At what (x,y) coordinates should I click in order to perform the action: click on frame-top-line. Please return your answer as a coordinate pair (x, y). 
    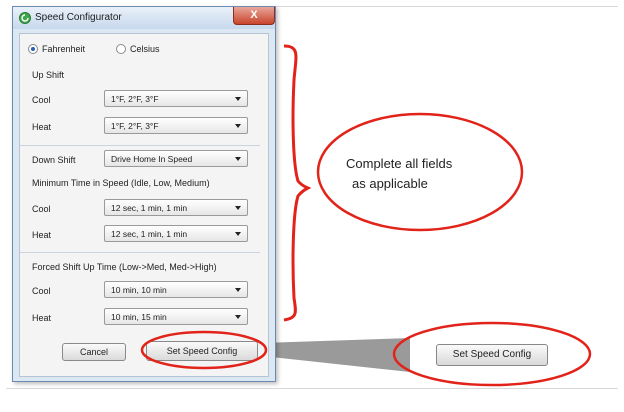
    Looking at the image, I should click on (447, 6).